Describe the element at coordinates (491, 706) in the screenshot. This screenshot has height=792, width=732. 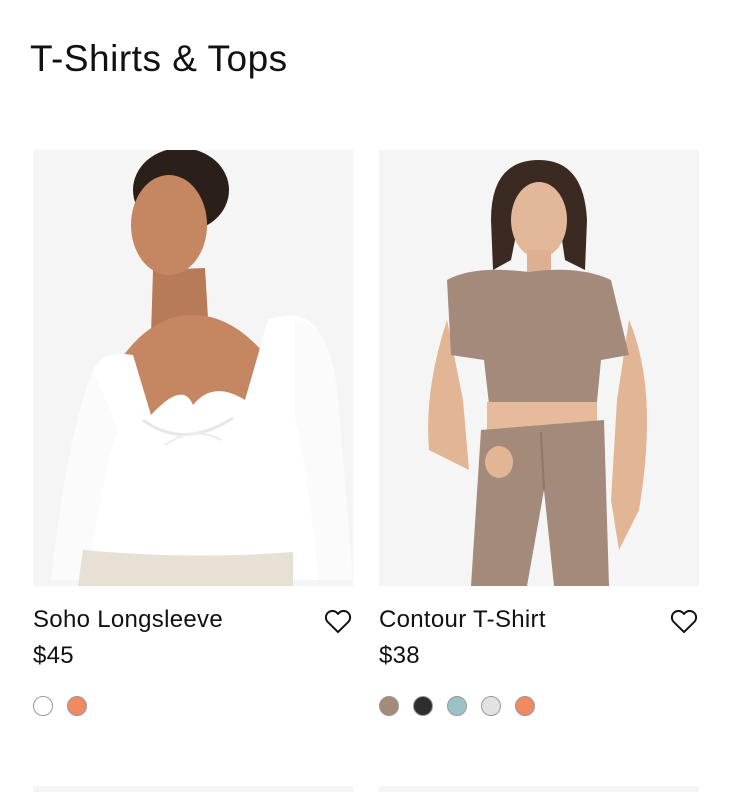
I see `swatch-light-gray` at that location.